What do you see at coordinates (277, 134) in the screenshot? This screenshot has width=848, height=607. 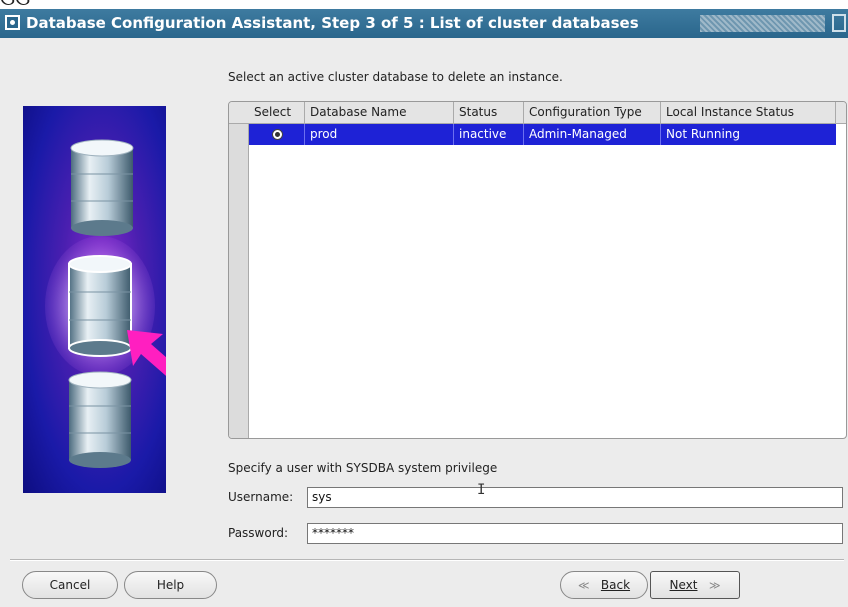 I see `select-radio-button` at bounding box center [277, 134].